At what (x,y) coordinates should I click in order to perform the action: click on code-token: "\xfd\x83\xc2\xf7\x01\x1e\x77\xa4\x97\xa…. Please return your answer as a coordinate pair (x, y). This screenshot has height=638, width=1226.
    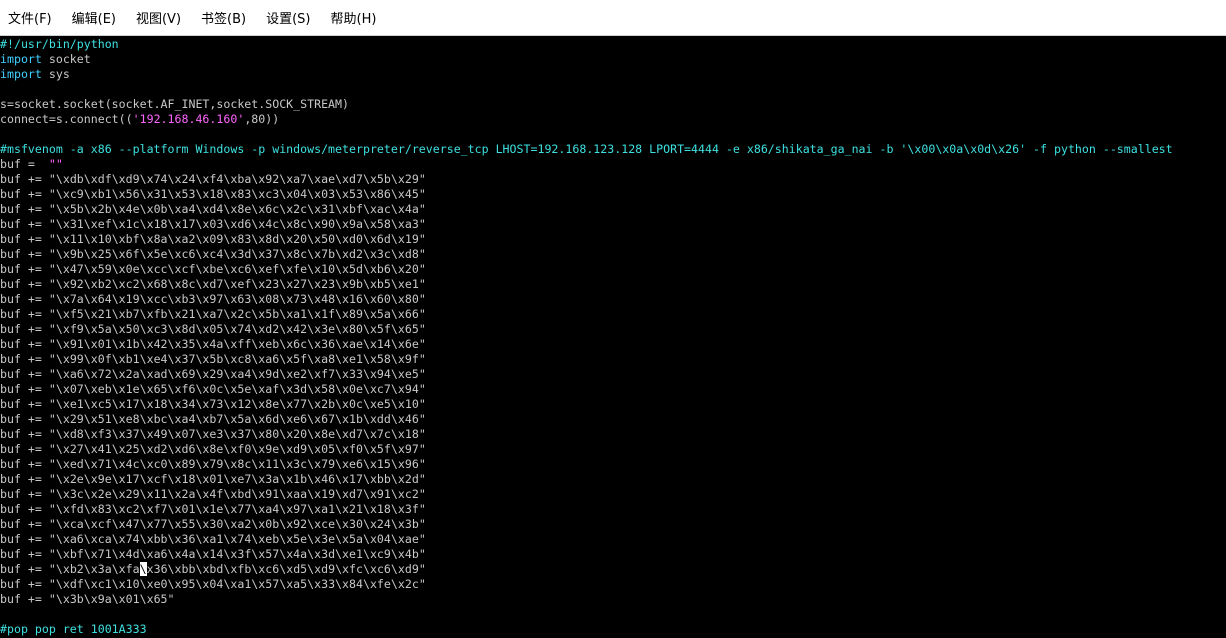
    Looking at the image, I should click on (237, 509).